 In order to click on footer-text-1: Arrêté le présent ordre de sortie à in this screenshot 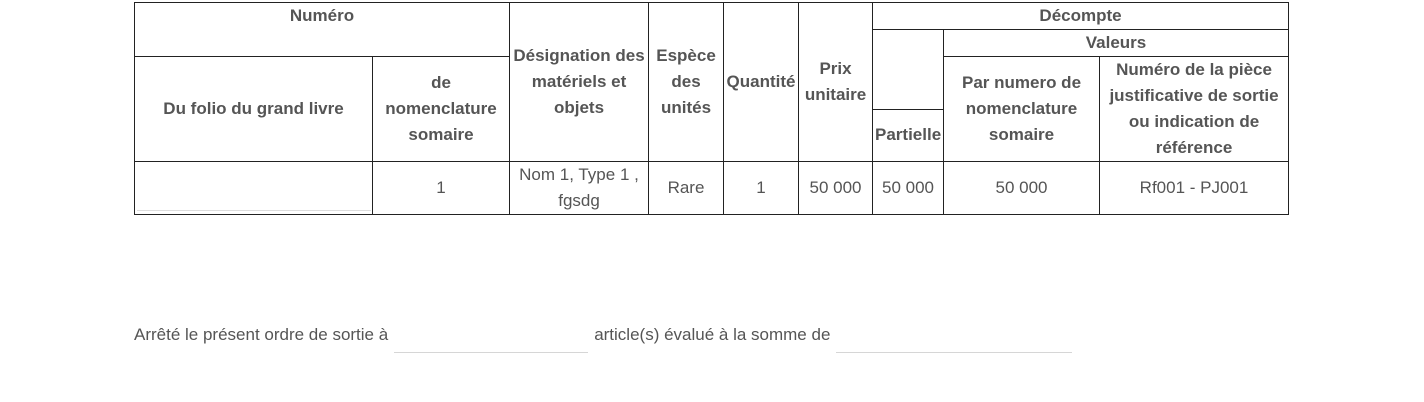, I will do `click(261, 334)`.